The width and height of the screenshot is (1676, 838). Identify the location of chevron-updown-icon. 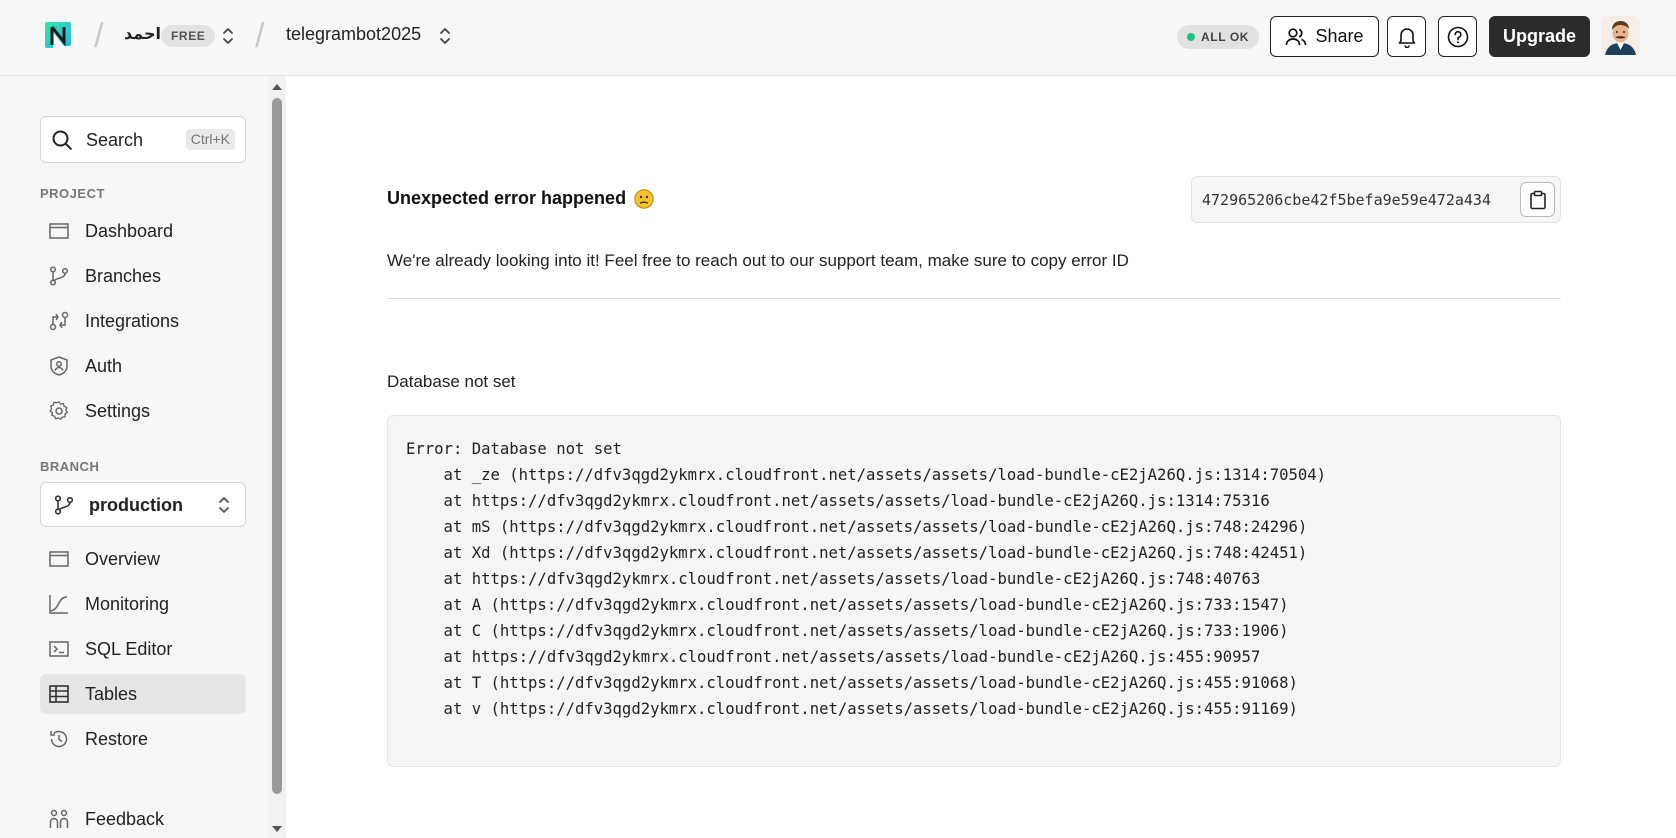
(224, 505).